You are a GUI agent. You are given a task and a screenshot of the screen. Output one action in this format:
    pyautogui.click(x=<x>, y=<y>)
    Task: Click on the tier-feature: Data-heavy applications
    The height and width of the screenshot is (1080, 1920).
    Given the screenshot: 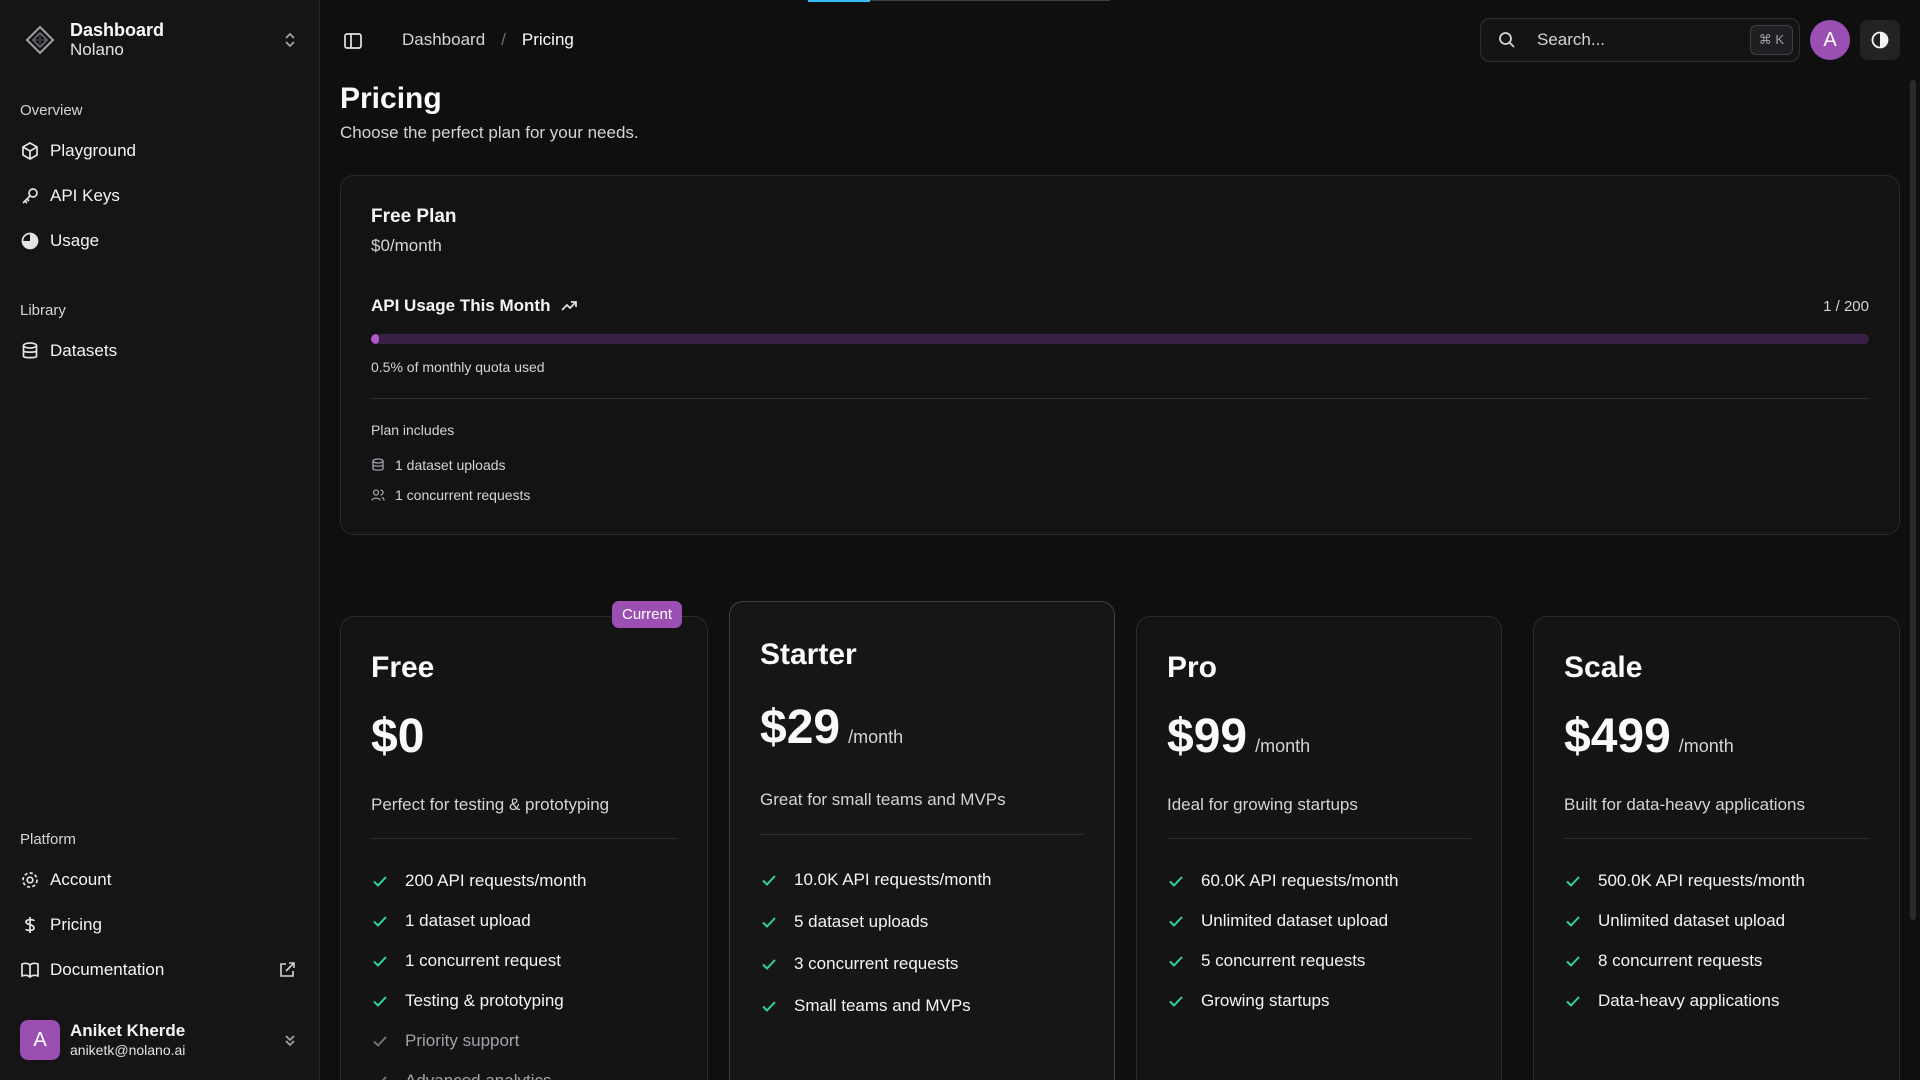 What is the action you would take?
    pyautogui.click(x=1671, y=1001)
    